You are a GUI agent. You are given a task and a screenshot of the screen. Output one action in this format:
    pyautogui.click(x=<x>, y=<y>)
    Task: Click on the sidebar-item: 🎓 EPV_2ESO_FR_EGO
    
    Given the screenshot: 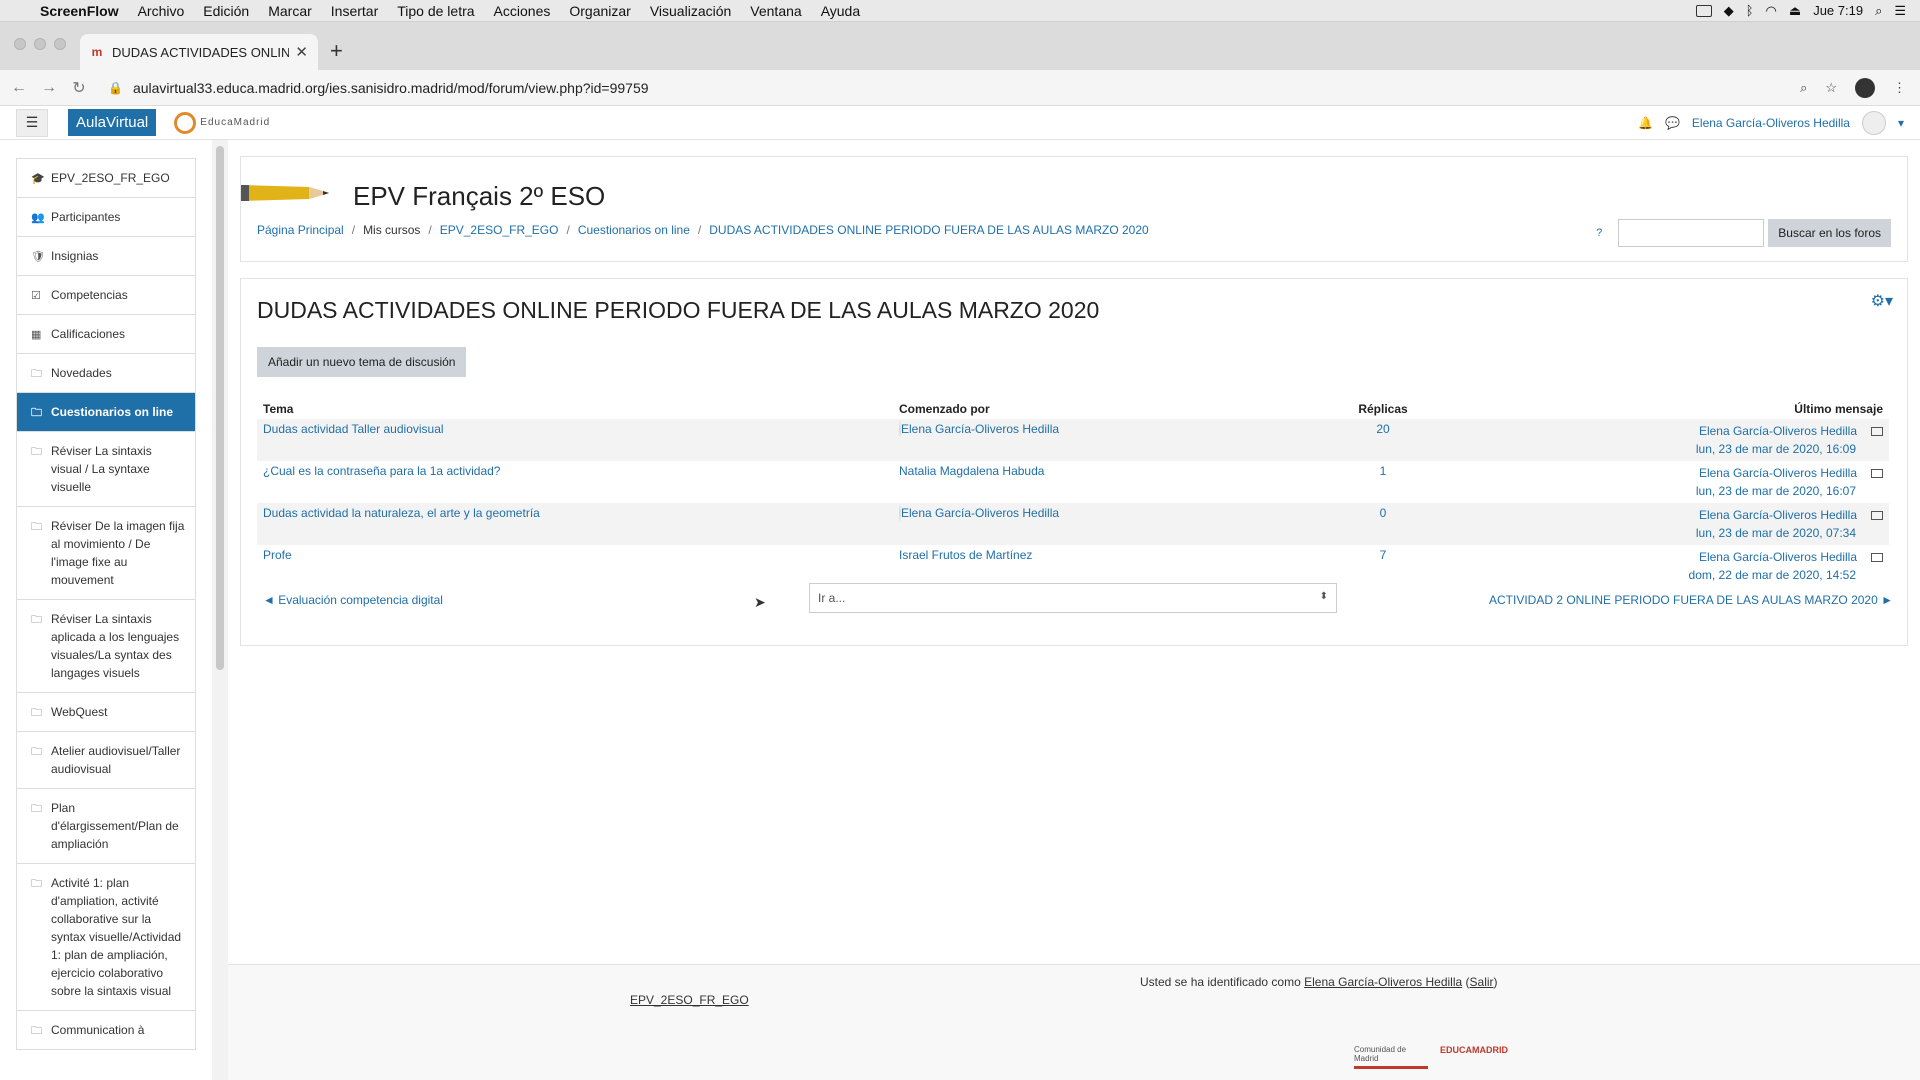 What is the action you would take?
    pyautogui.click(x=106, y=178)
    